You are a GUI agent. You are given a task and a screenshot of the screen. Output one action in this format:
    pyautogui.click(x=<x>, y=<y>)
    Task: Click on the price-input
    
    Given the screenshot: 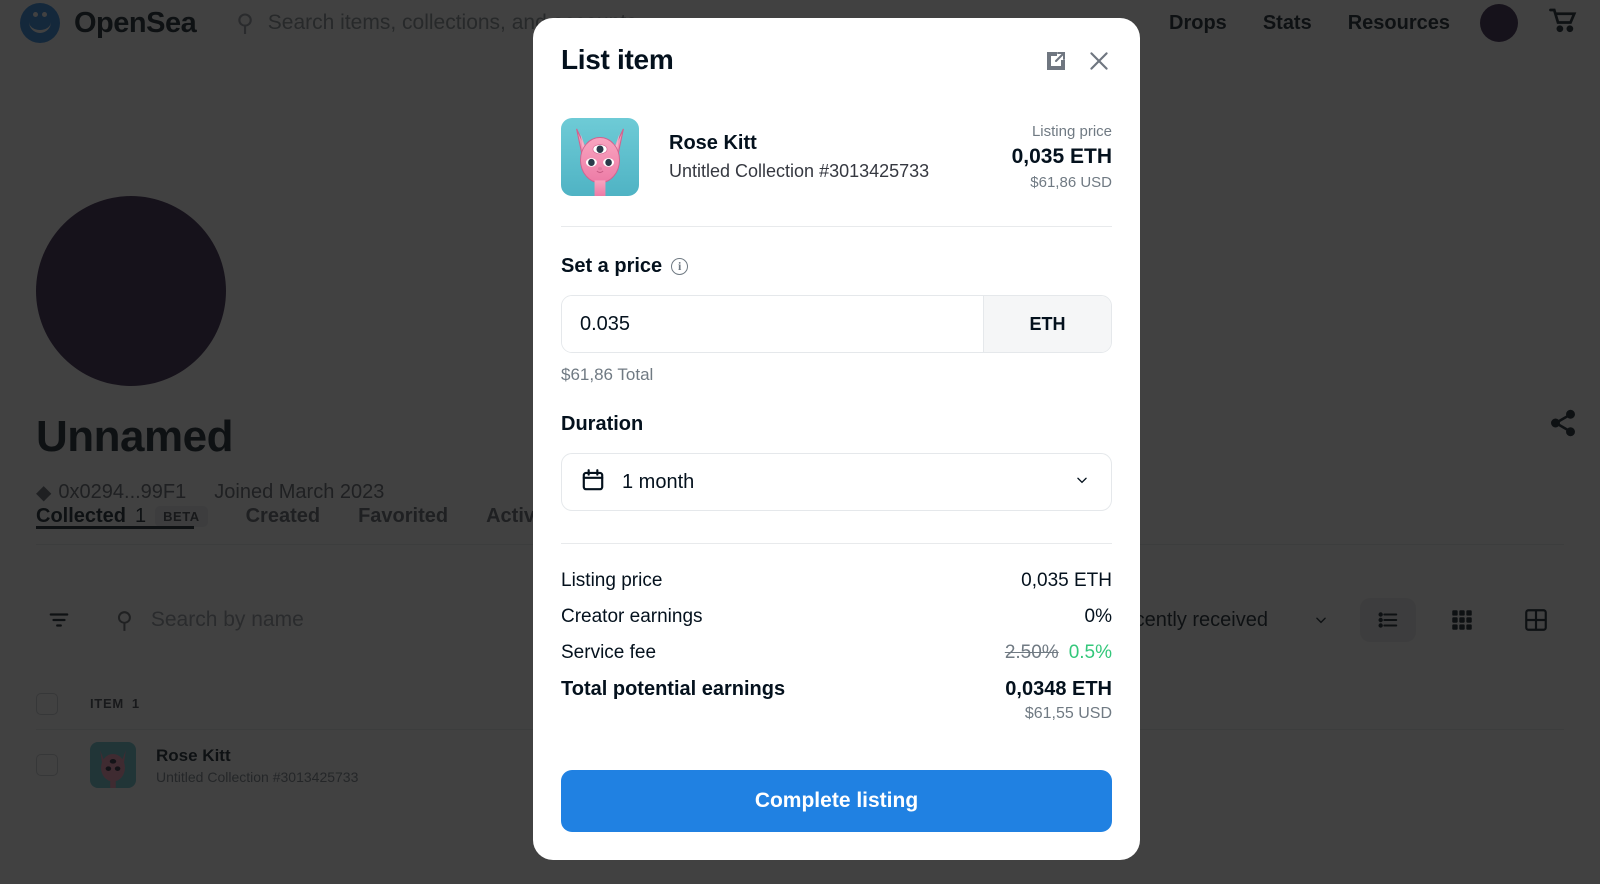 What is the action you would take?
    pyautogui.click(x=772, y=324)
    